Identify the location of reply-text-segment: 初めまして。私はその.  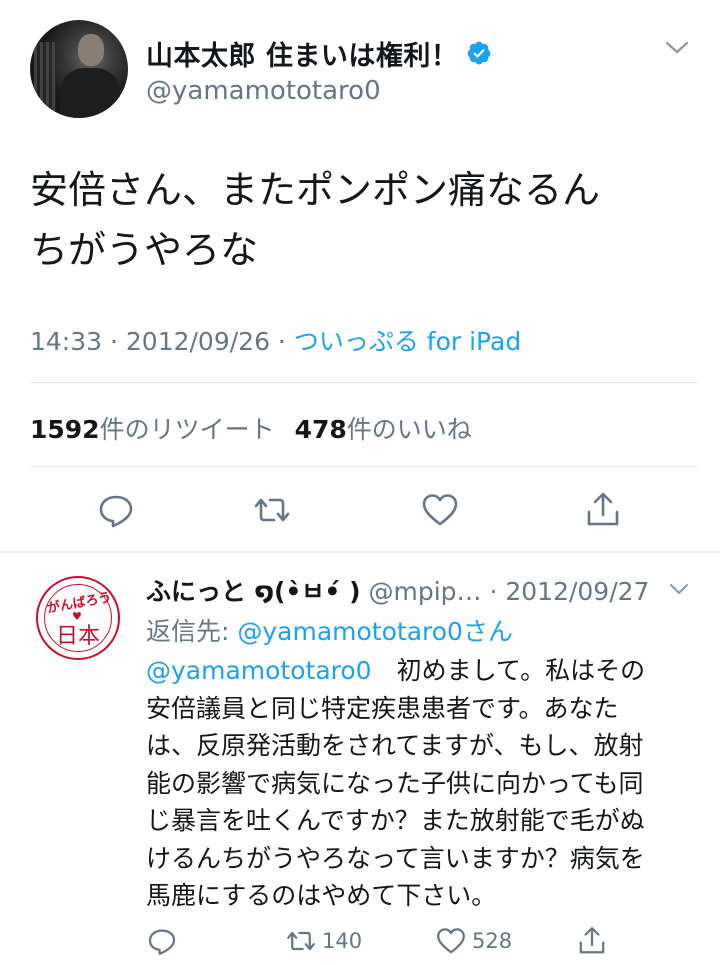
(508, 670).